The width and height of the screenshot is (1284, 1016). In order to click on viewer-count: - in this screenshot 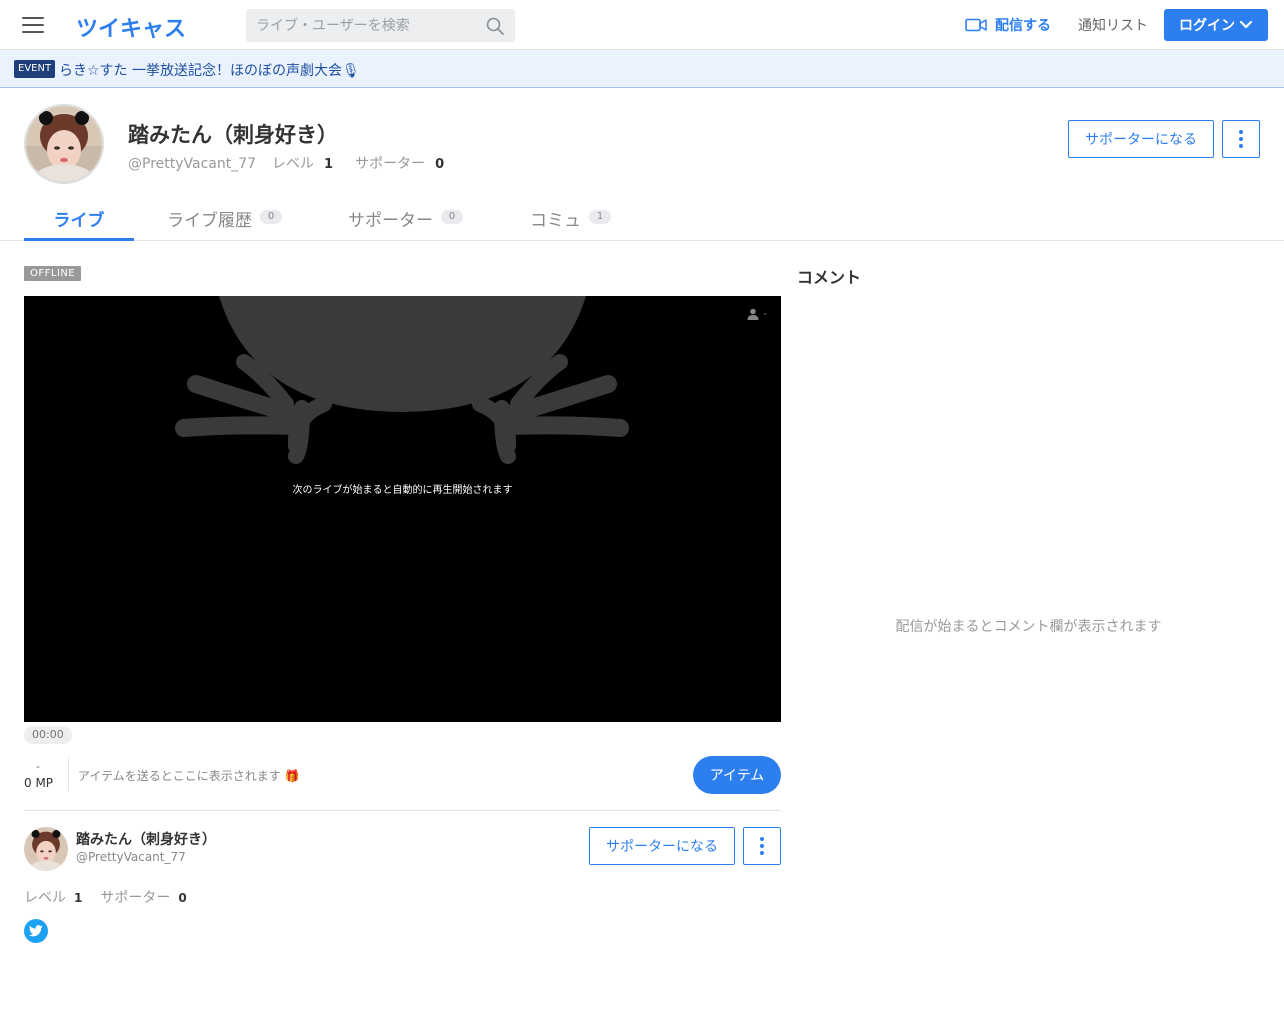, I will do `click(757, 314)`.